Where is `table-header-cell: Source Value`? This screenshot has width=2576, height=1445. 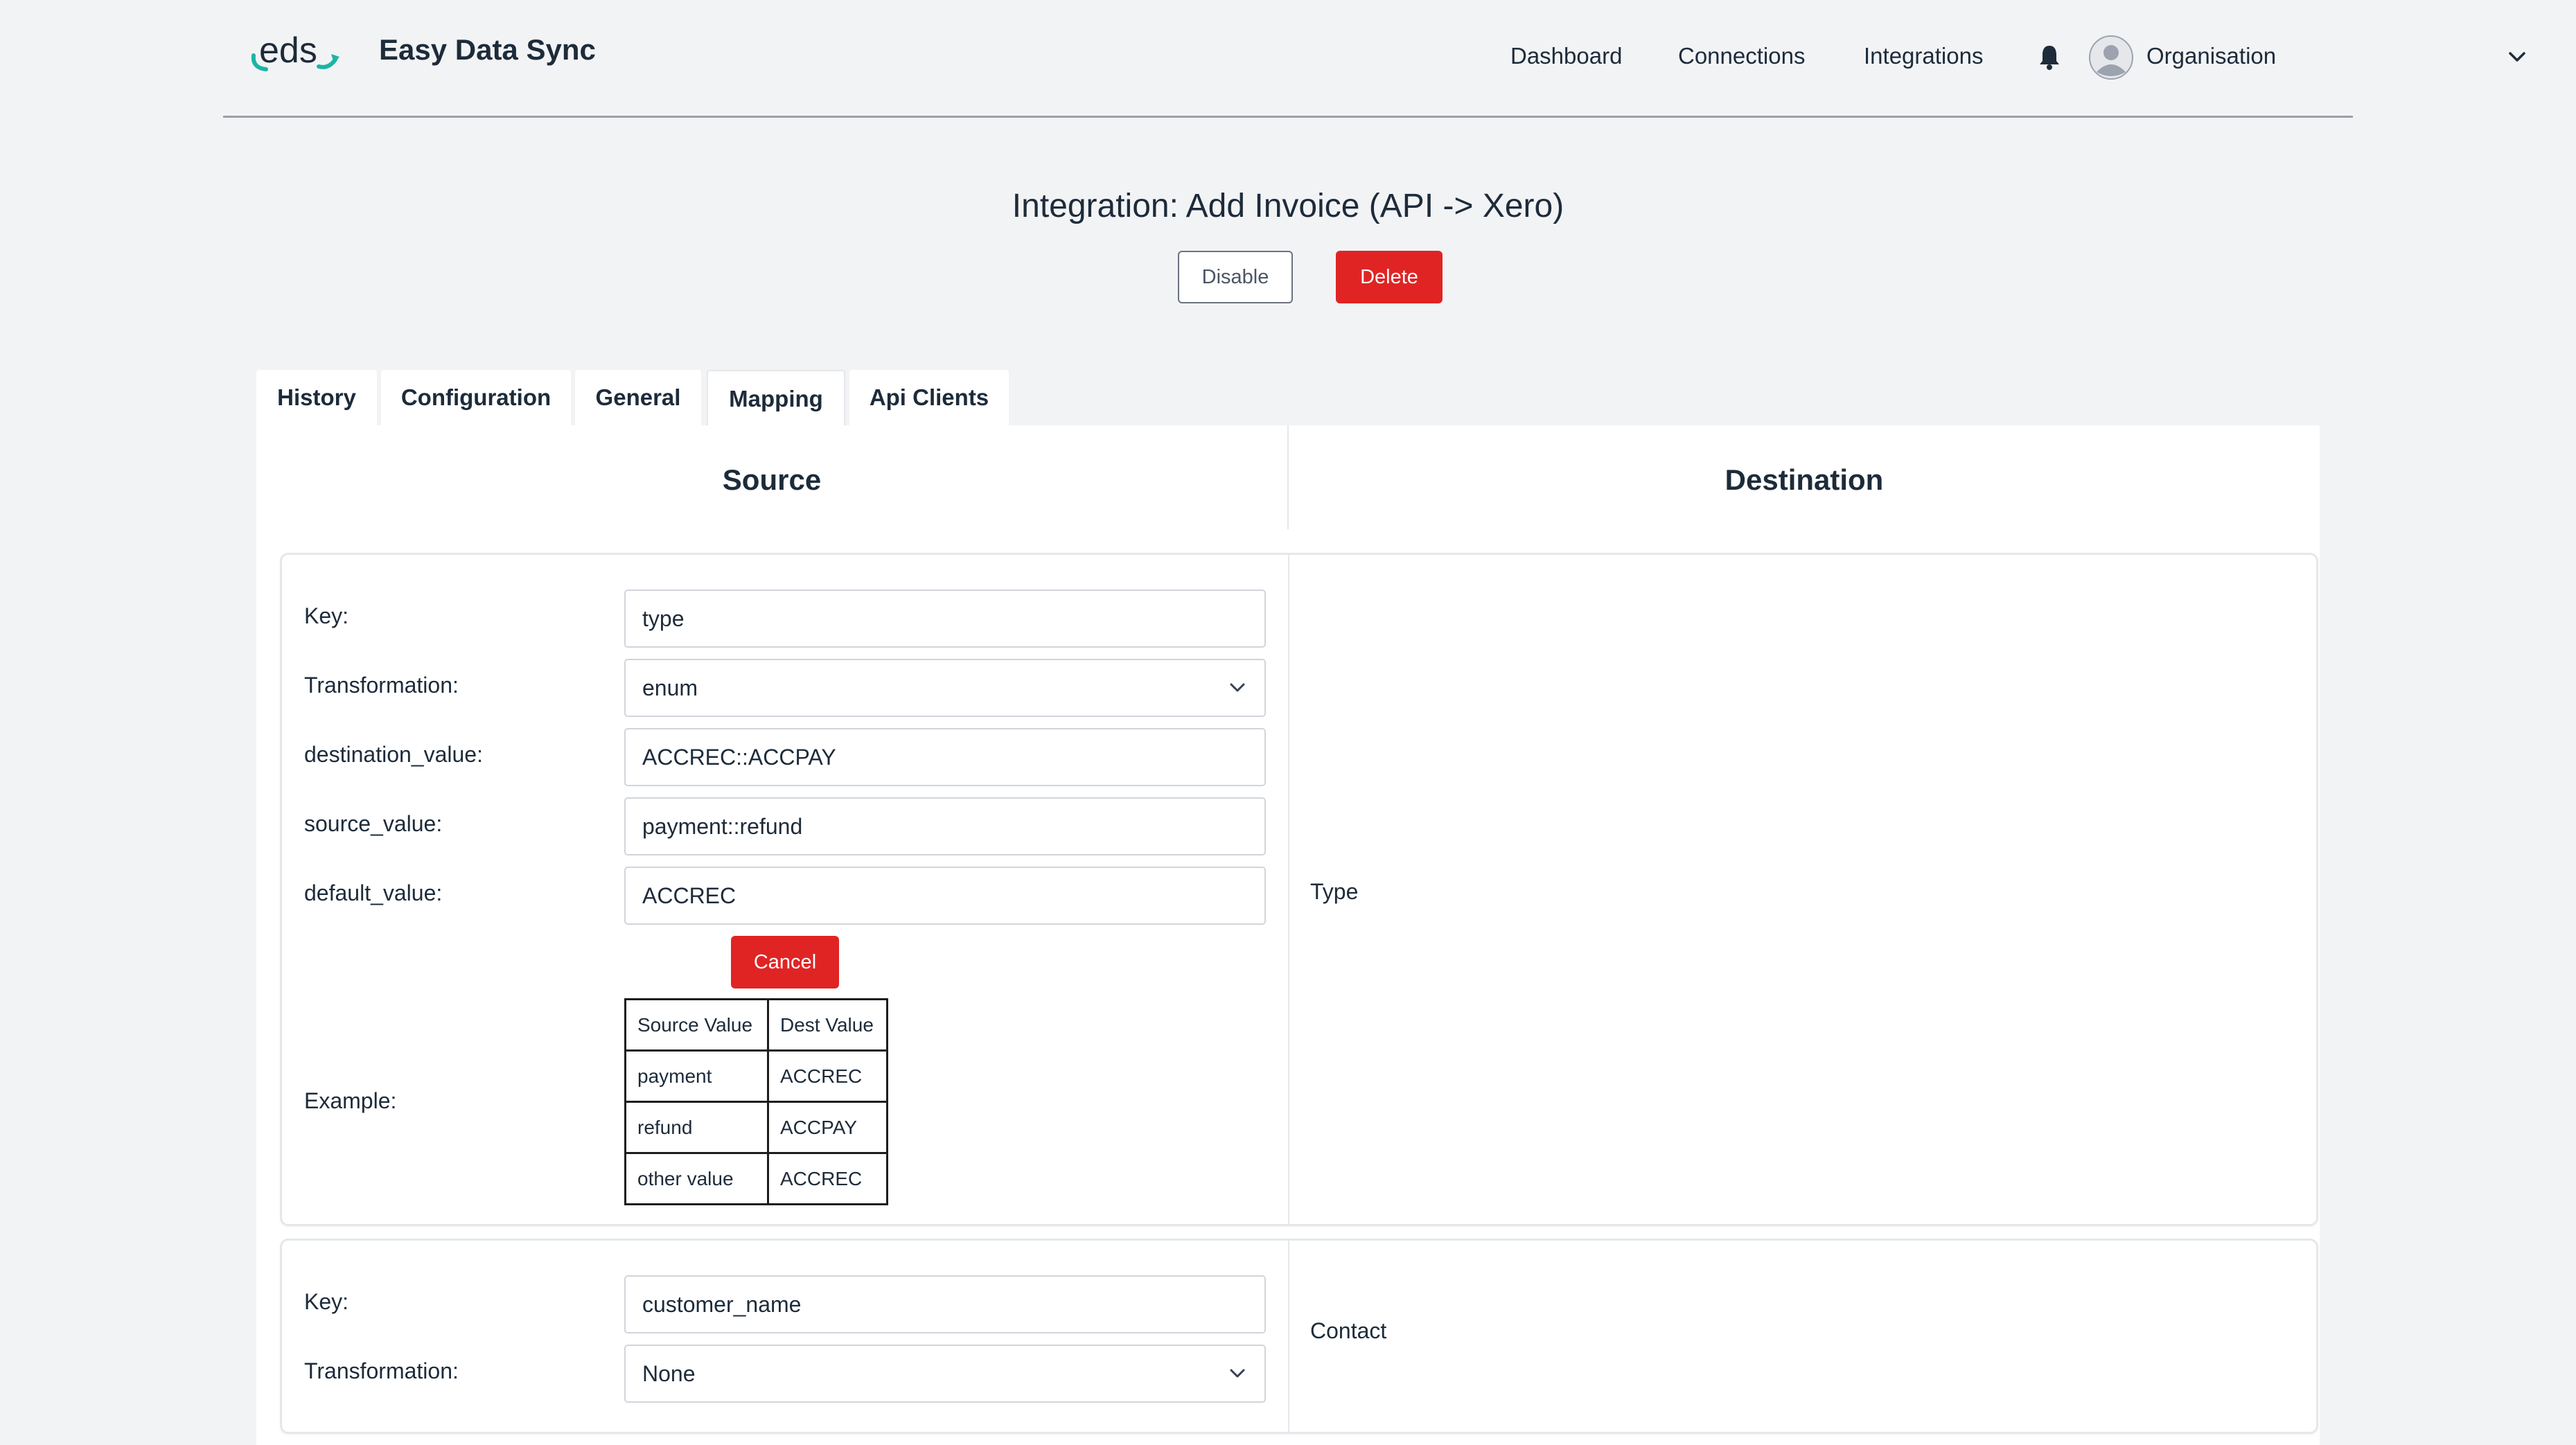 table-header-cell: Source Value is located at coordinates (696, 1025).